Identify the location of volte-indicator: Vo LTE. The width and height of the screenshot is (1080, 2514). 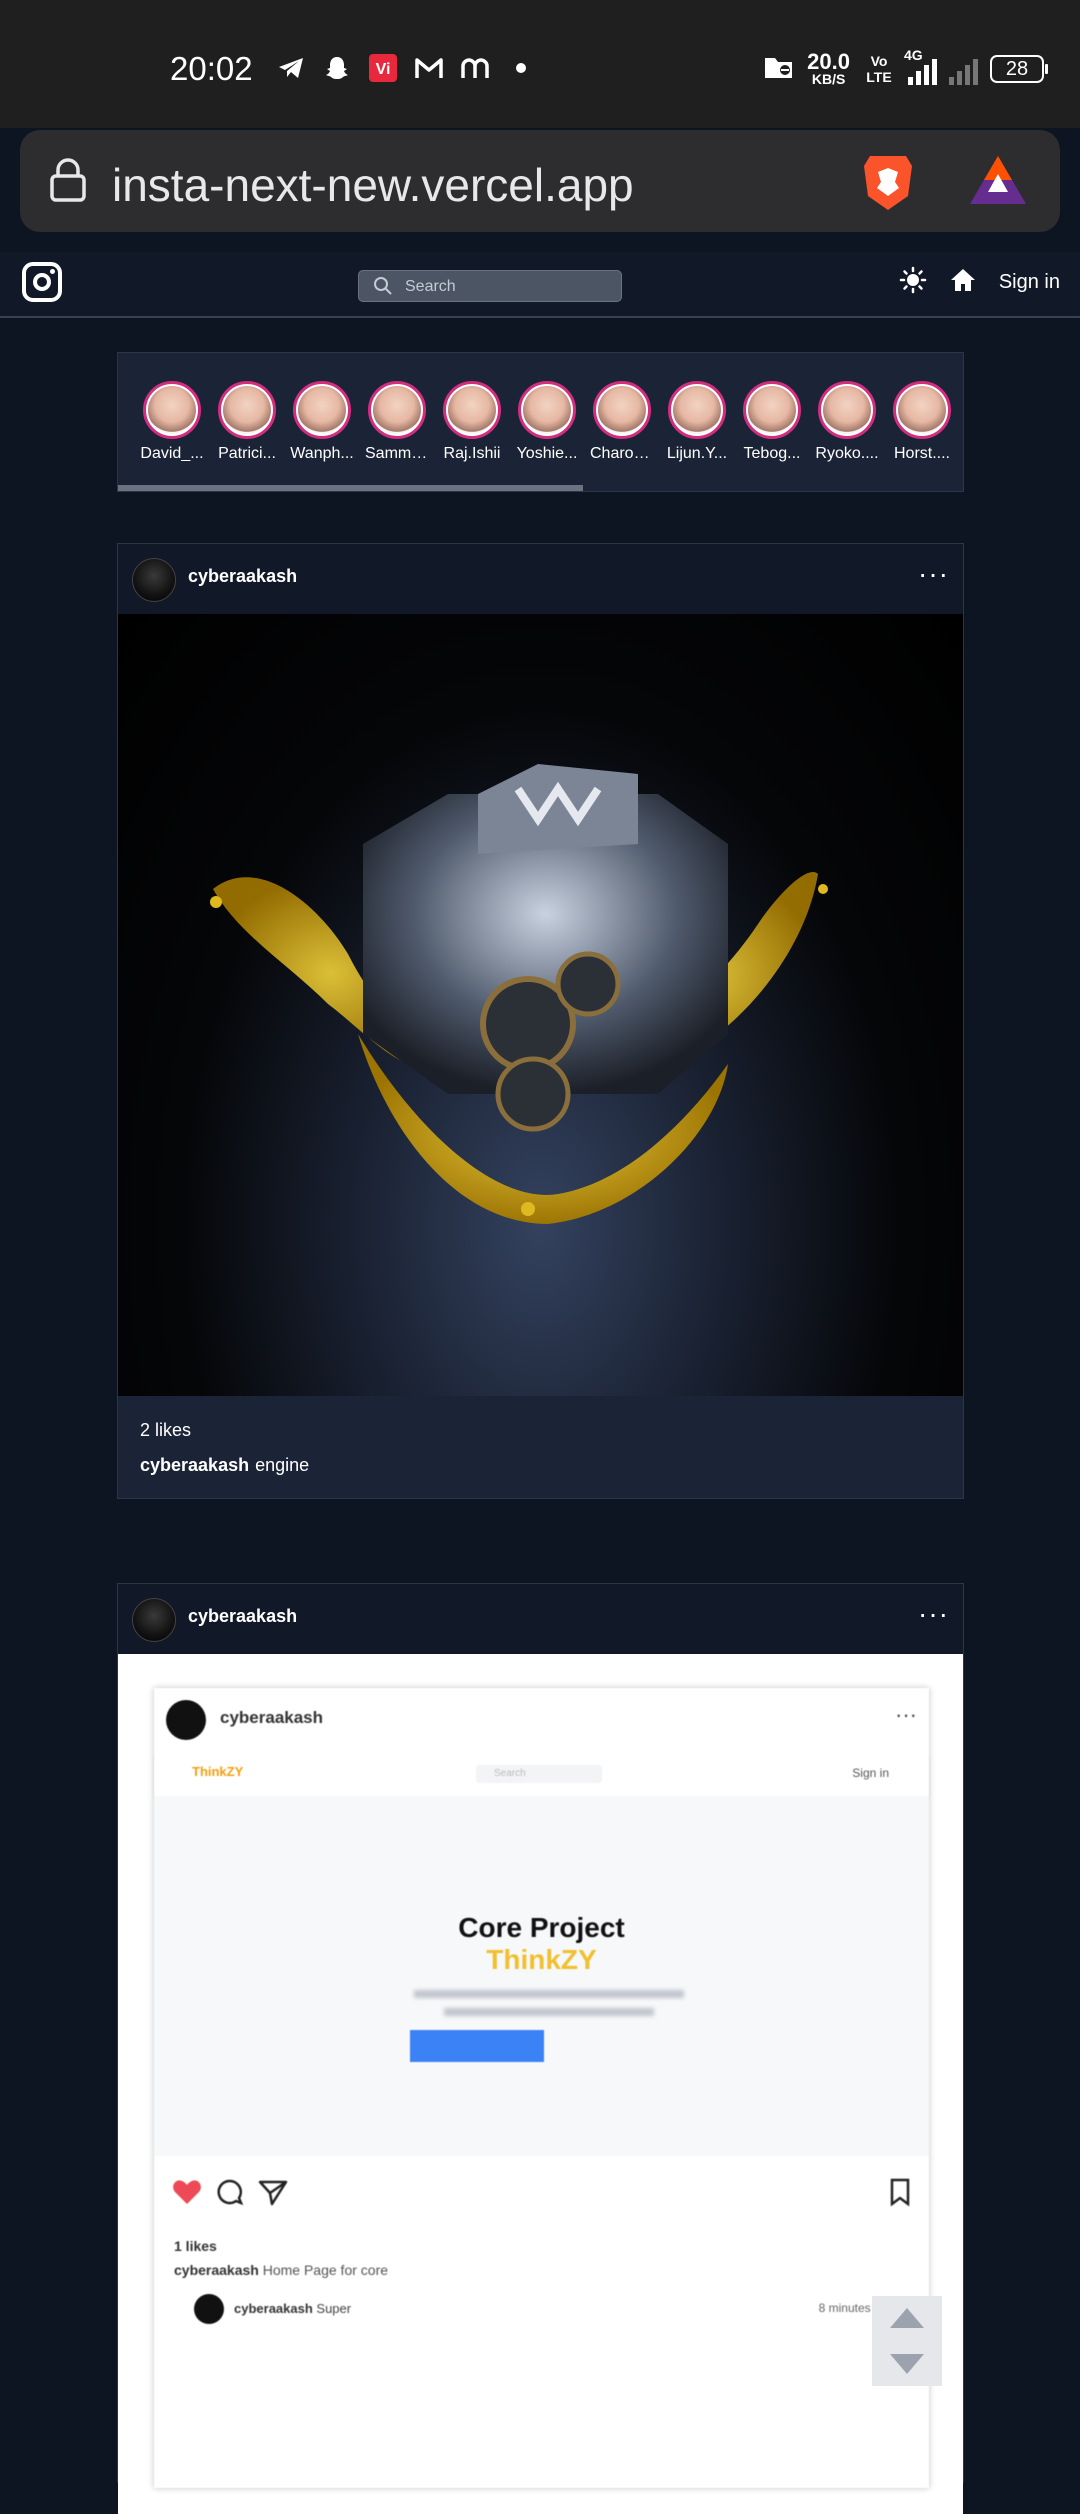
(879, 69).